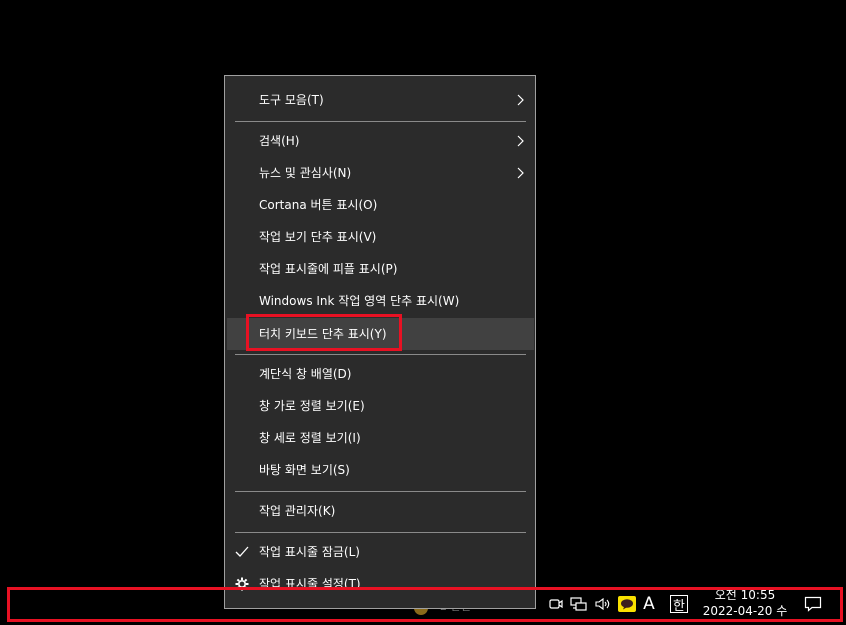  Describe the element at coordinates (279, 141) in the screenshot. I see `menu-item-label: 검색(H)` at that location.